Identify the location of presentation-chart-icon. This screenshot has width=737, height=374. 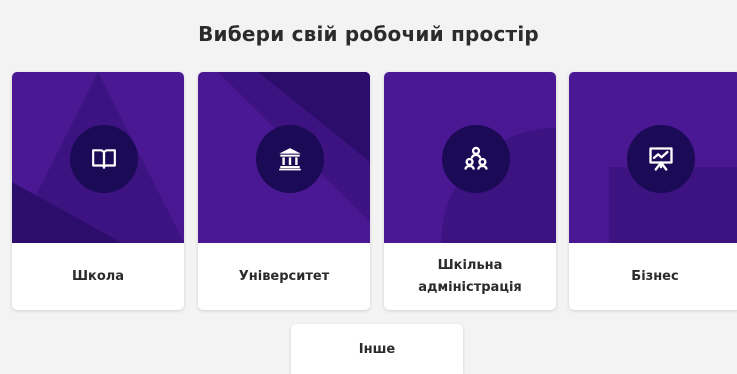
(661, 159).